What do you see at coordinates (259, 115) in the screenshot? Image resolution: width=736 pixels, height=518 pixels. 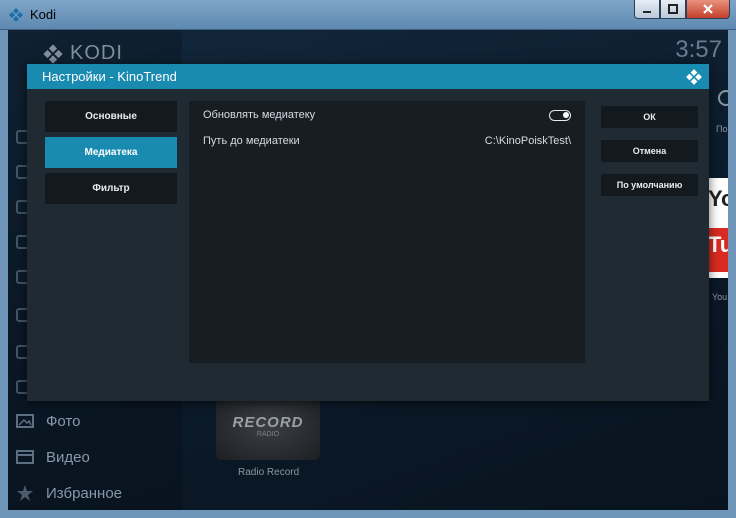 I see `setting-label: Обновлять медиатеку` at bounding box center [259, 115].